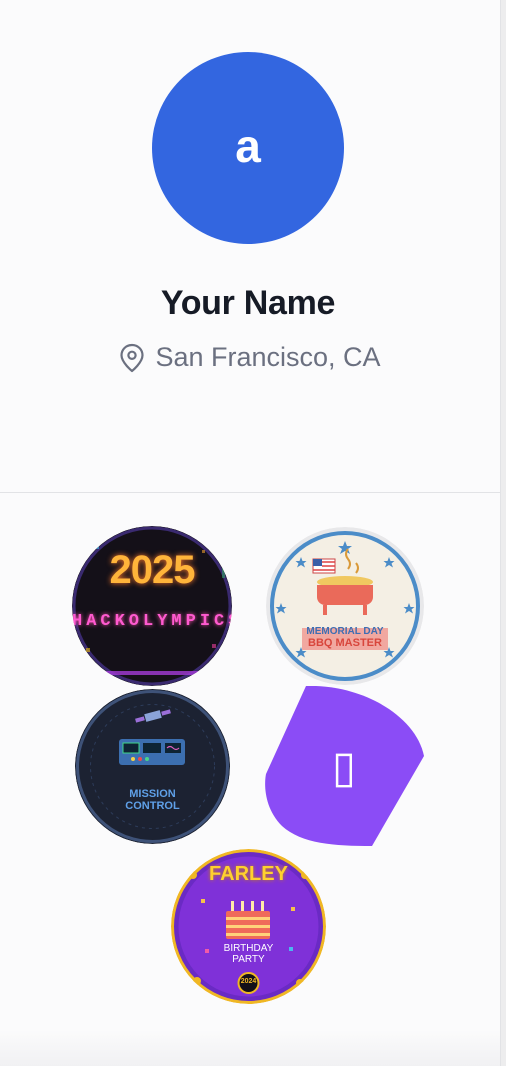  Describe the element at coordinates (152, 766) in the screenshot. I see `badge-mission-control: MISSION CONTROL` at that location.